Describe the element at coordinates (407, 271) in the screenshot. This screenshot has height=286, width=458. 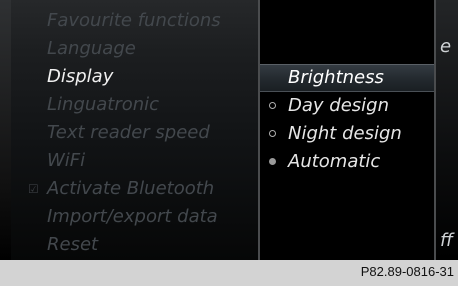
I see `figure-reference-code: P82.89-0816-31` at that location.